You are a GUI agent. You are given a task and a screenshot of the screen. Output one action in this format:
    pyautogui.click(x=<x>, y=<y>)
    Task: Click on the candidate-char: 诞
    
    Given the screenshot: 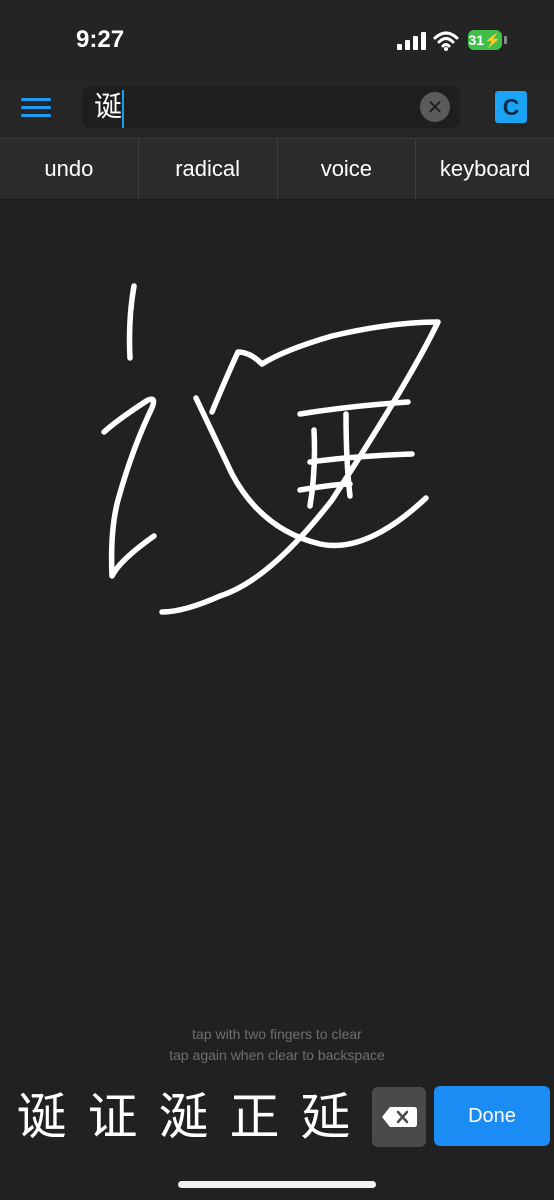 What is the action you would take?
    pyautogui.click(x=41, y=1117)
    